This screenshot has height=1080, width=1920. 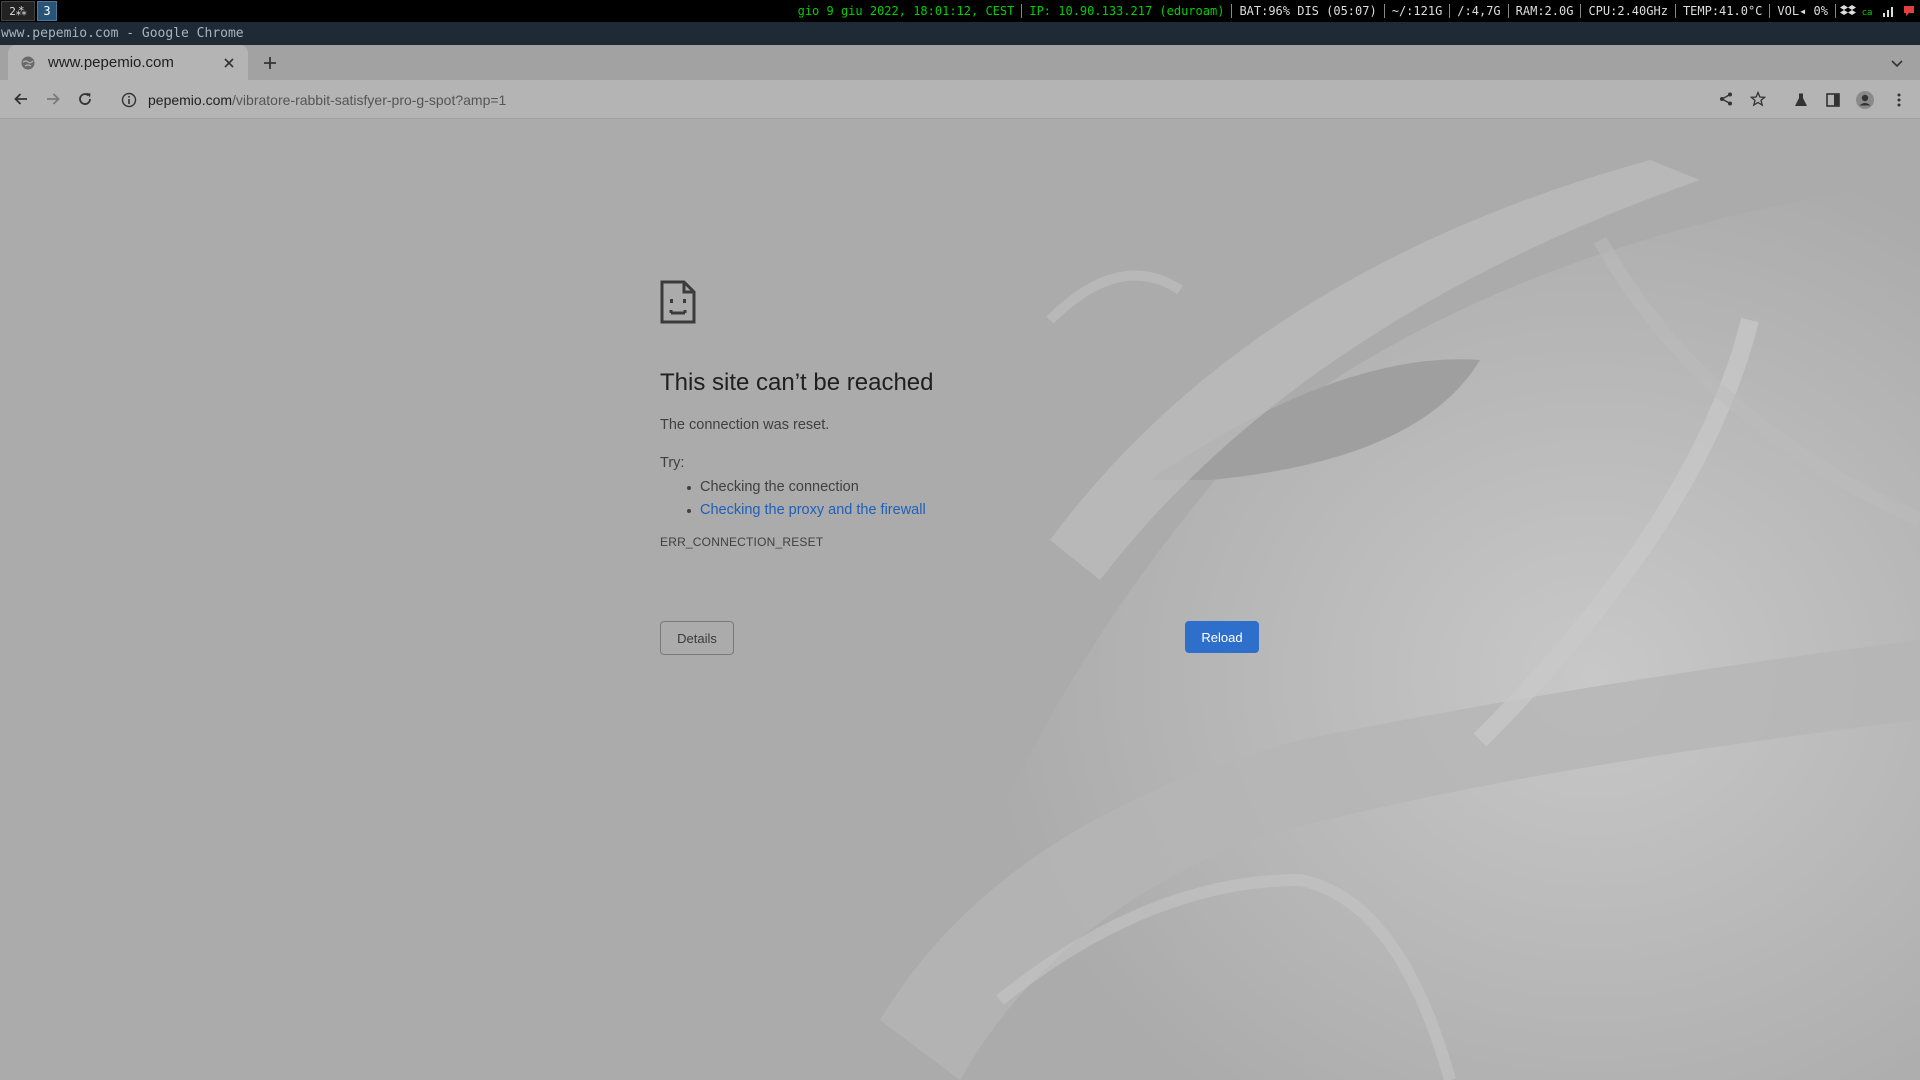 I want to click on suggestion-check-connection: Checking the connection, so click(x=973, y=487).